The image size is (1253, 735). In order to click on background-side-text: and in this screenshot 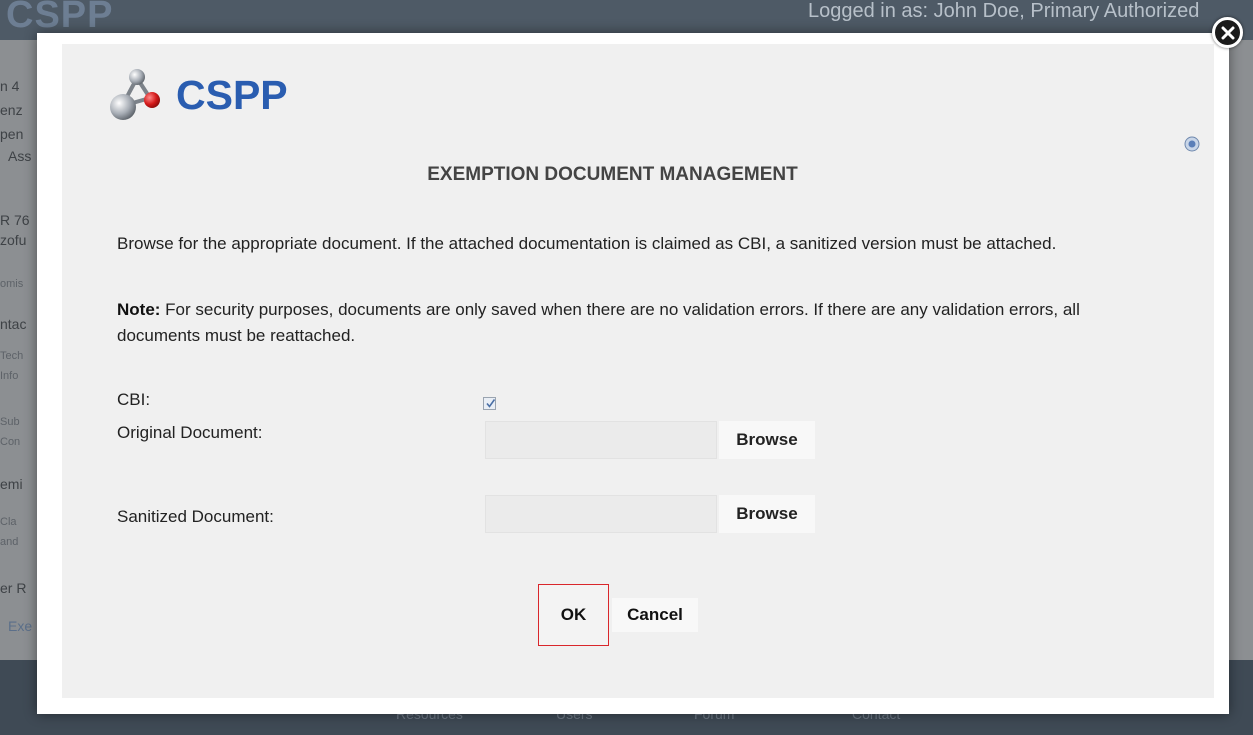, I will do `click(9, 542)`.